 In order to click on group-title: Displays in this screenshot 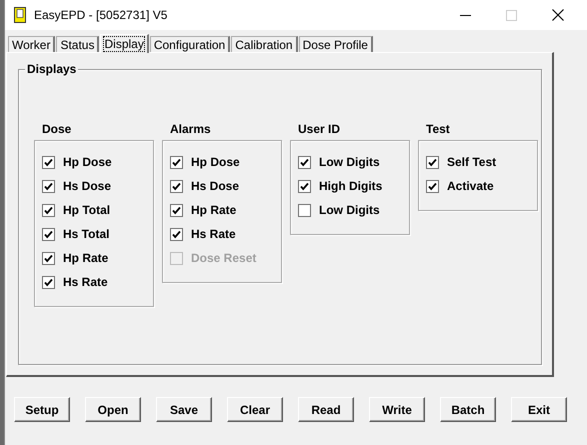, I will do `click(51, 69)`.